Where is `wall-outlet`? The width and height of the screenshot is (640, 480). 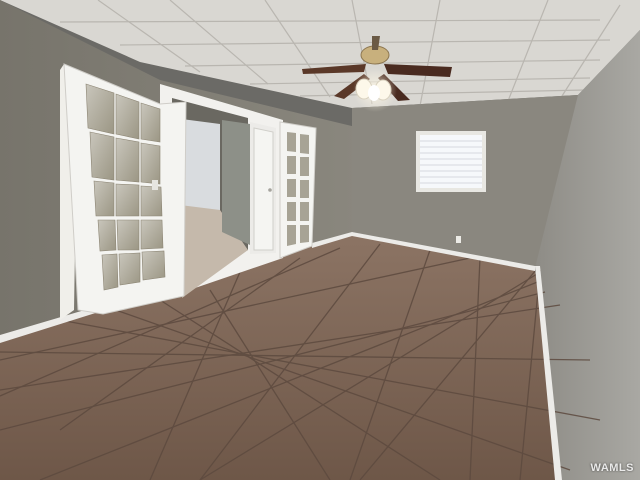 wall-outlet is located at coordinates (458, 239).